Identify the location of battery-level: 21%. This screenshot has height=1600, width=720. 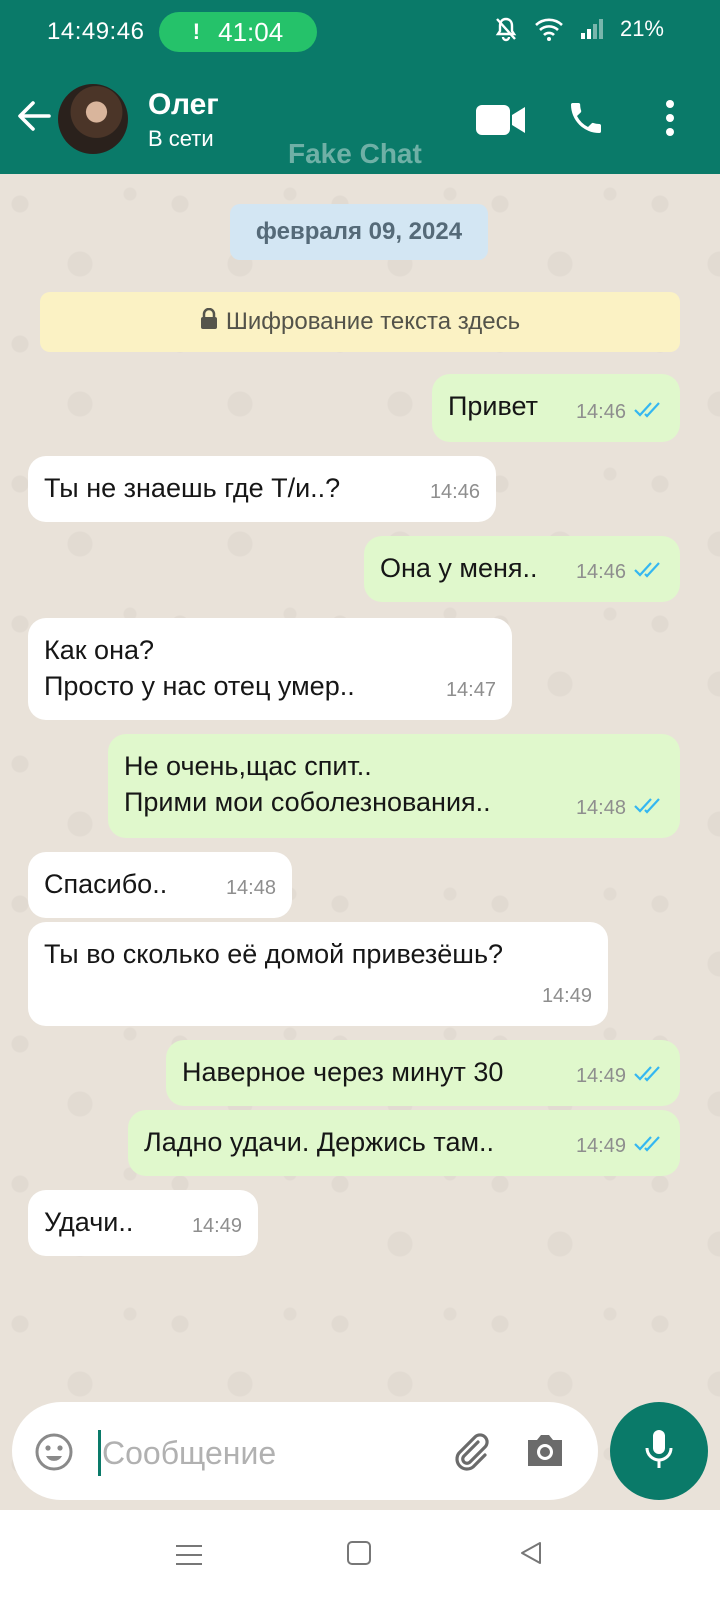
(641, 28).